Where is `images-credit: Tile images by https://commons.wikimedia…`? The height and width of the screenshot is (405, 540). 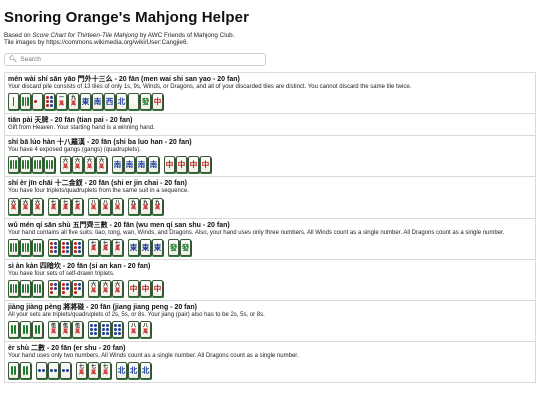
images-credit: Tile images by https://commons.wikimedia… is located at coordinates (96, 43).